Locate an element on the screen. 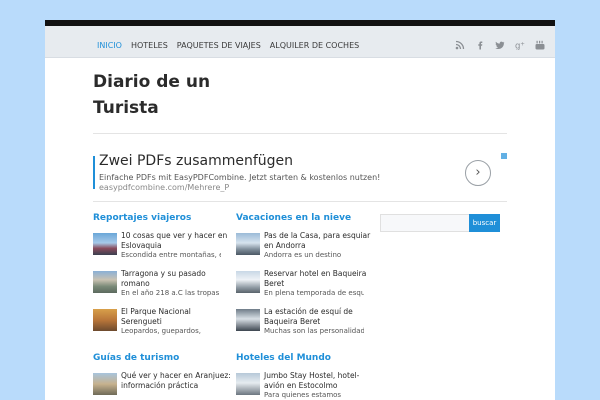  article-title: Tarragona y su pasado romano is located at coordinates (176, 279).